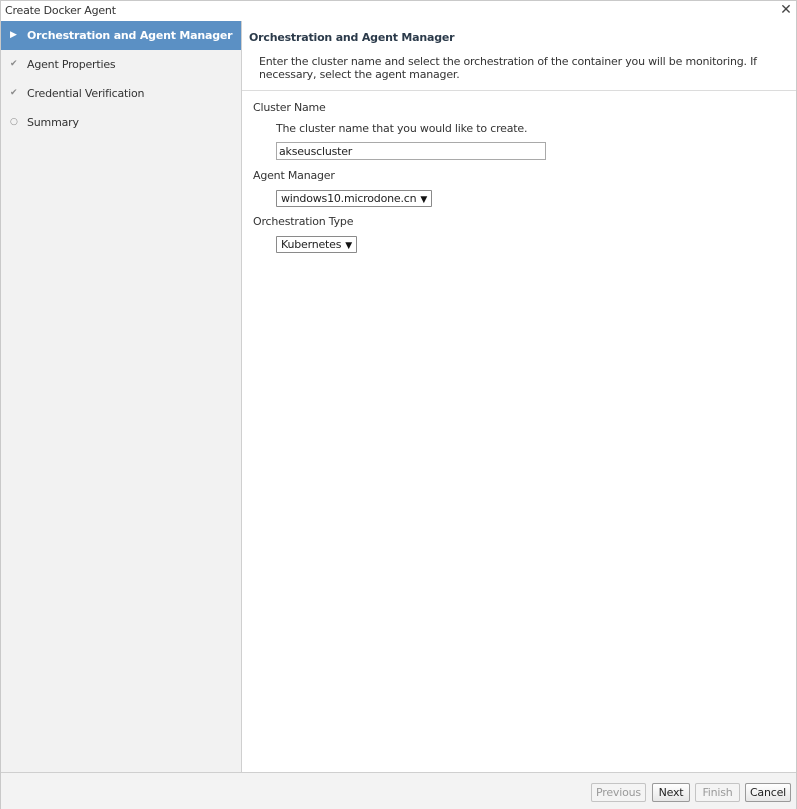 Image resolution: width=797 pixels, height=809 pixels. What do you see at coordinates (13, 35) in the screenshot?
I see `triangle-right-icon: ▶` at bounding box center [13, 35].